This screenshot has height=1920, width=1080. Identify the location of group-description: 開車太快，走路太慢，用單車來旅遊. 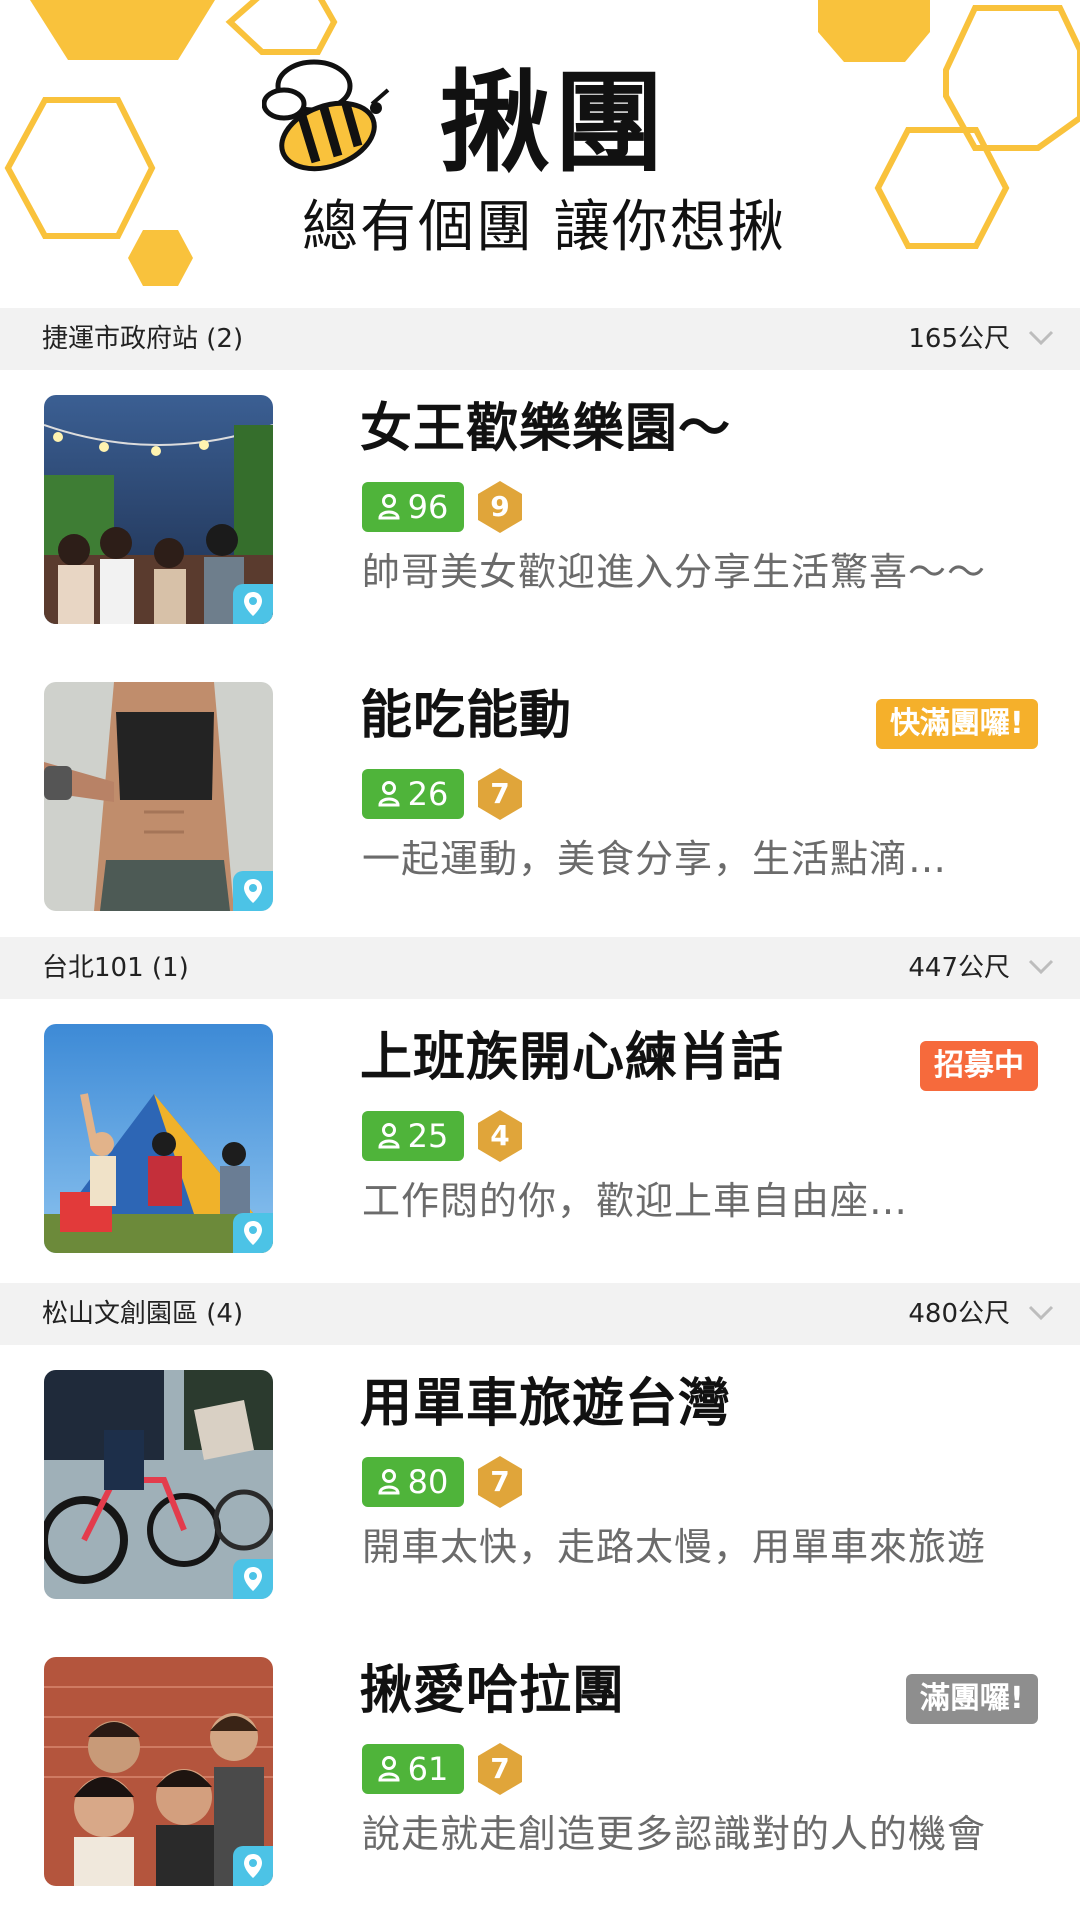
(674, 1547).